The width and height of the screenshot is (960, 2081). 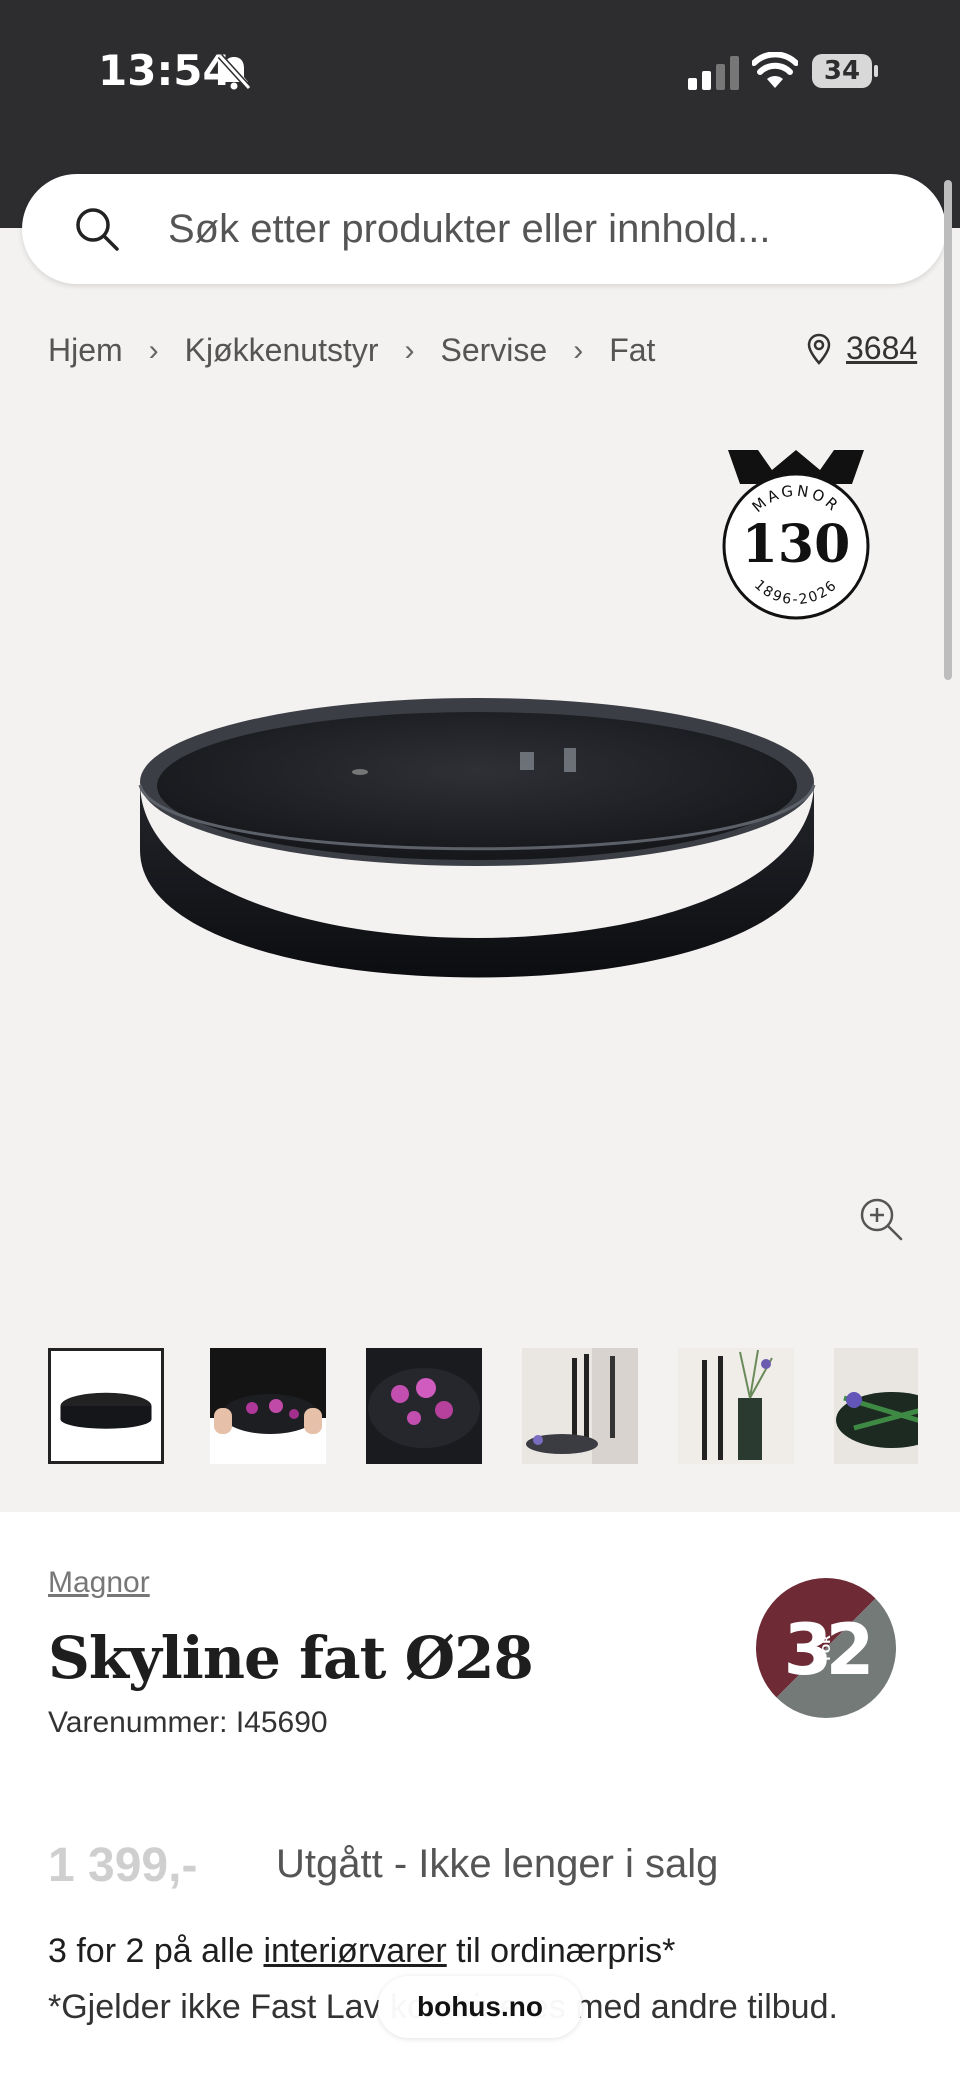 What do you see at coordinates (819, 349) in the screenshot?
I see `location-pin-icon` at bounding box center [819, 349].